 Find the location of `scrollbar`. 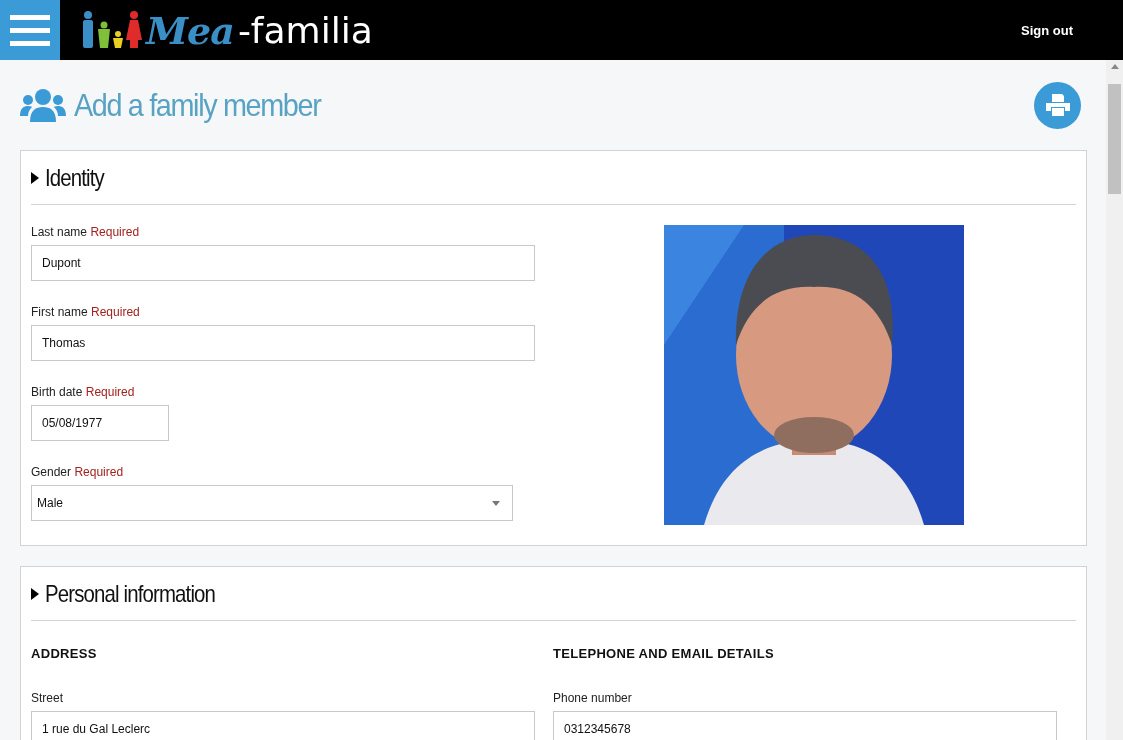

scrollbar is located at coordinates (1114, 400).